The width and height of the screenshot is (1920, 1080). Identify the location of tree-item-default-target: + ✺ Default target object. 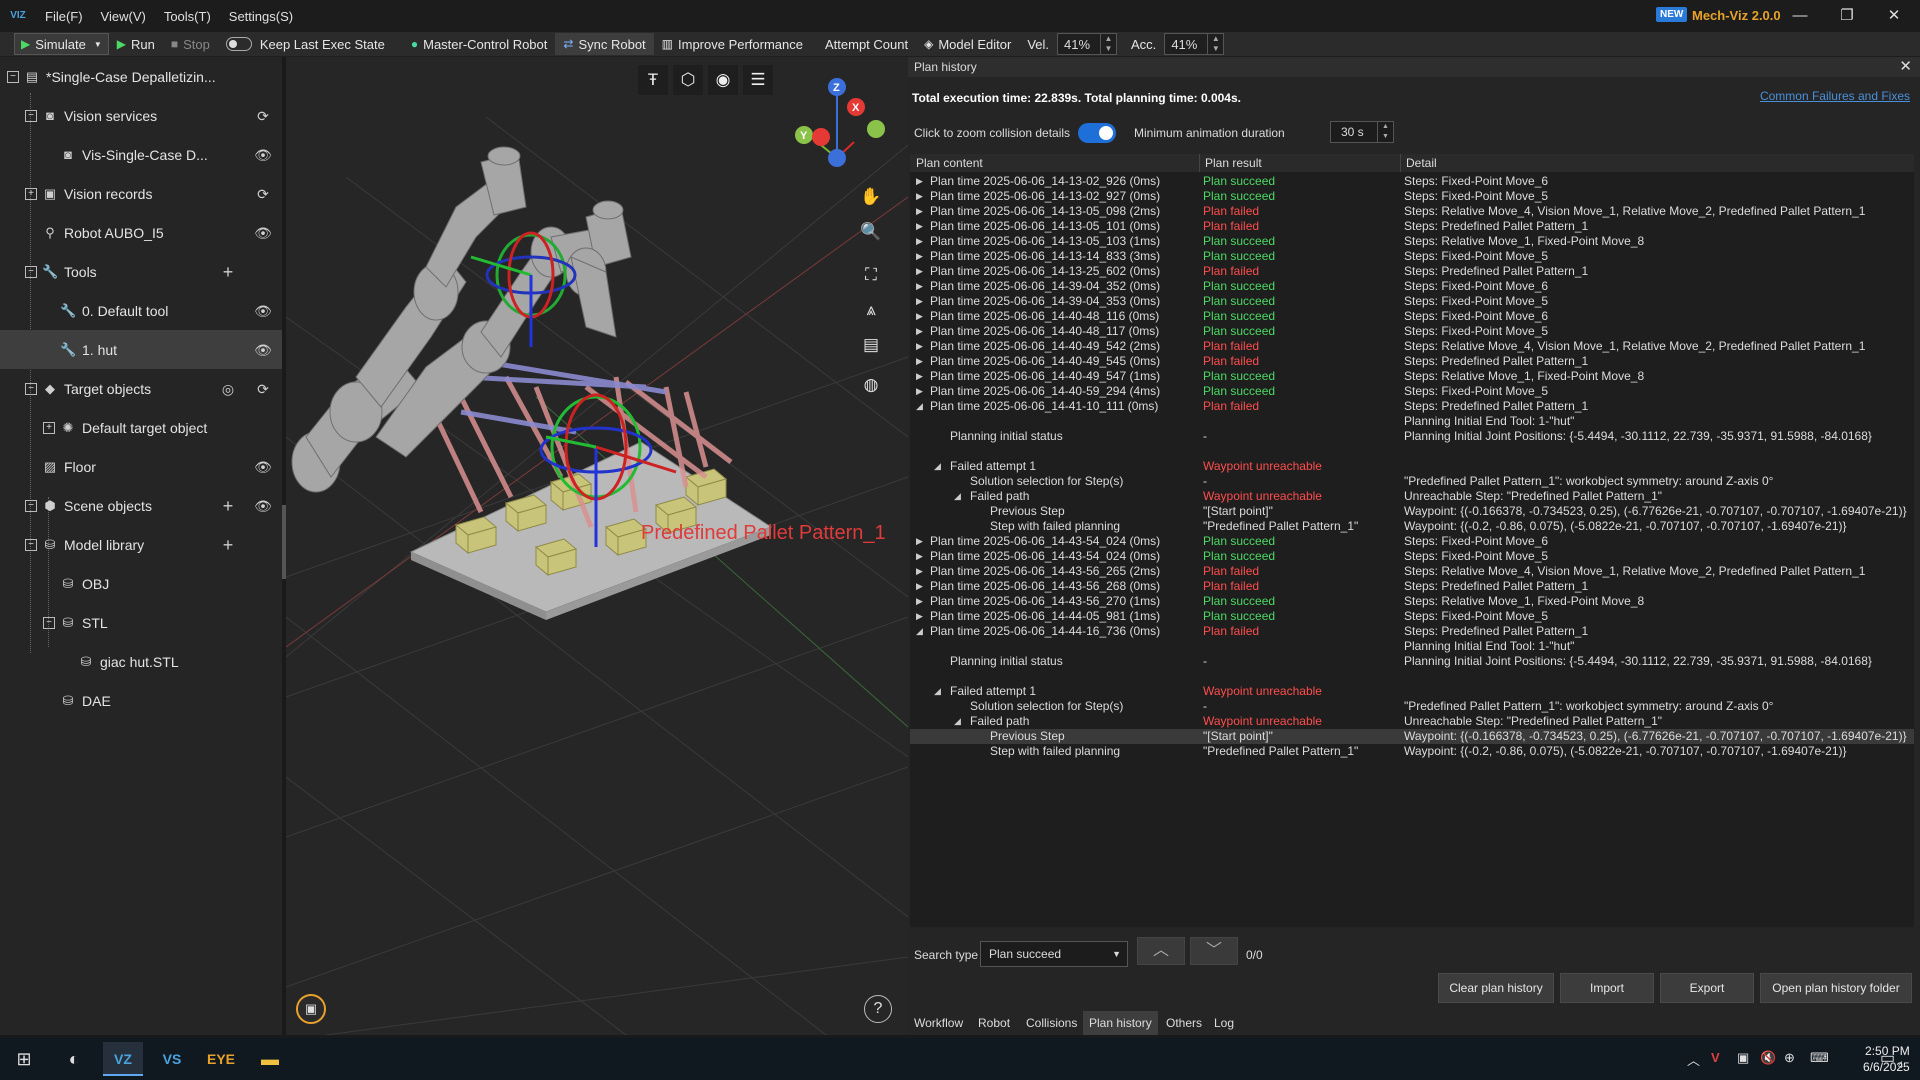
(141, 427).